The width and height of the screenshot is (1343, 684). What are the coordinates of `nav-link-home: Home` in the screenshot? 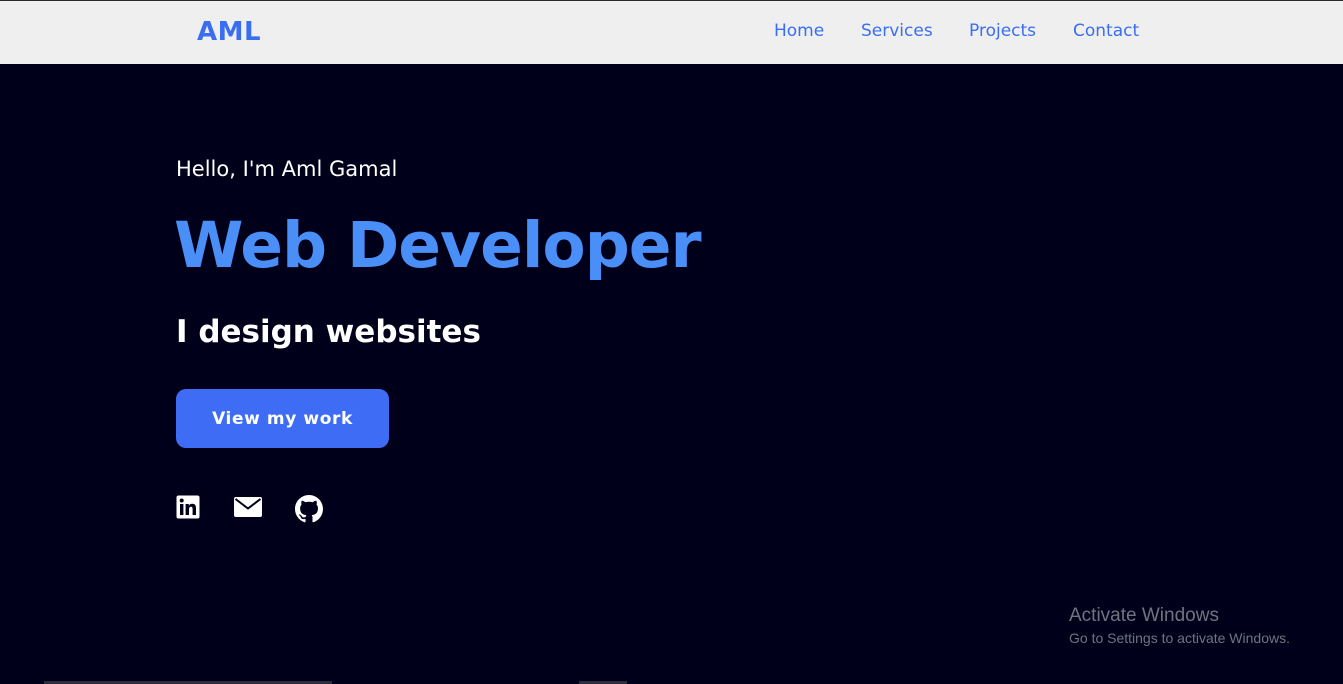 It's located at (799, 31).